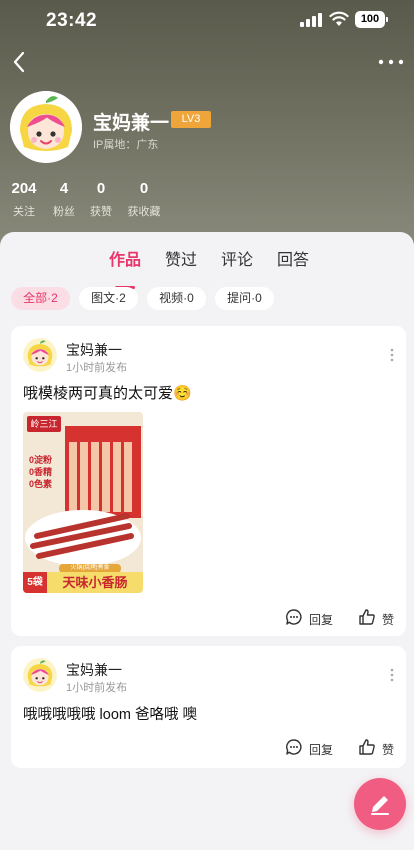 The image size is (414, 850). I want to click on stat-followers: 4 粉丝, so click(64, 199).